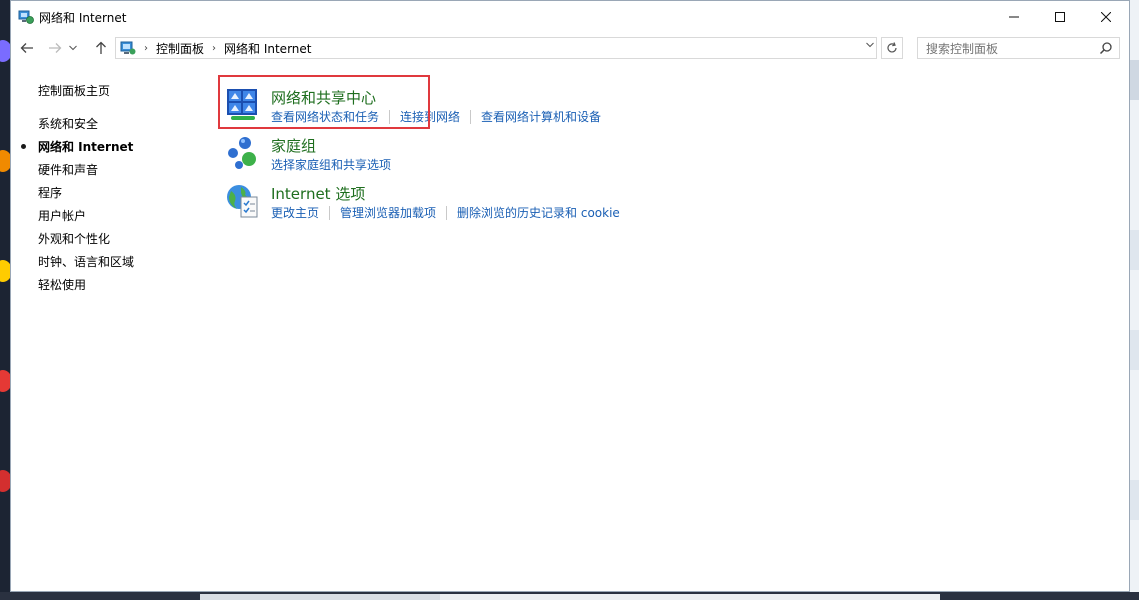 This screenshot has height=600, width=1139. What do you see at coordinates (23, 146) in the screenshot?
I see `active-item-bullet` at bounding box center [23, 146].